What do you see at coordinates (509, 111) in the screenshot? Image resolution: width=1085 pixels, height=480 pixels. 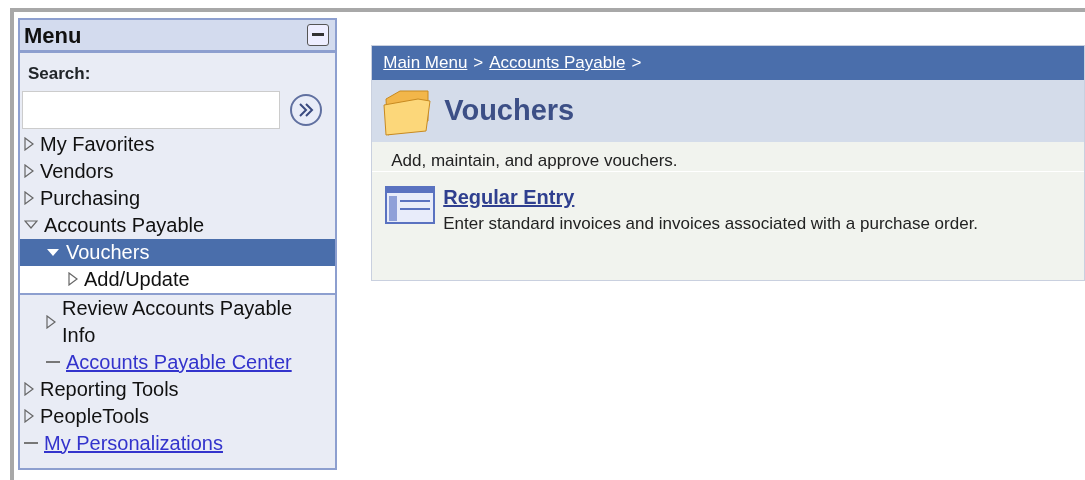 I see `page-title: Vouchers` at bounding box center [509, 111].